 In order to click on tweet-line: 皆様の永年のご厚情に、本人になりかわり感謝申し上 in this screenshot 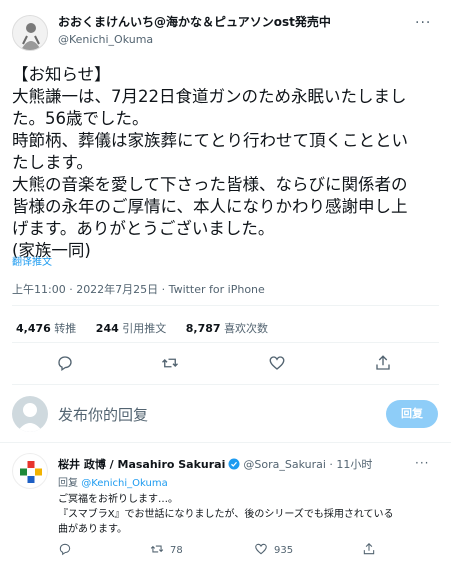, I will do `click(210, 206)`.